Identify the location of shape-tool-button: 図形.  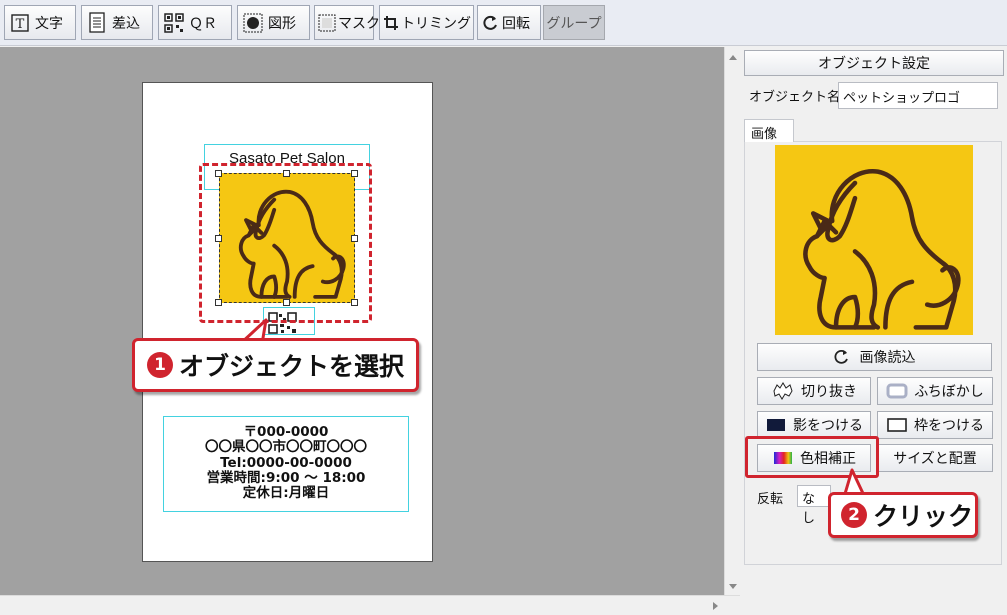
(273, 22).